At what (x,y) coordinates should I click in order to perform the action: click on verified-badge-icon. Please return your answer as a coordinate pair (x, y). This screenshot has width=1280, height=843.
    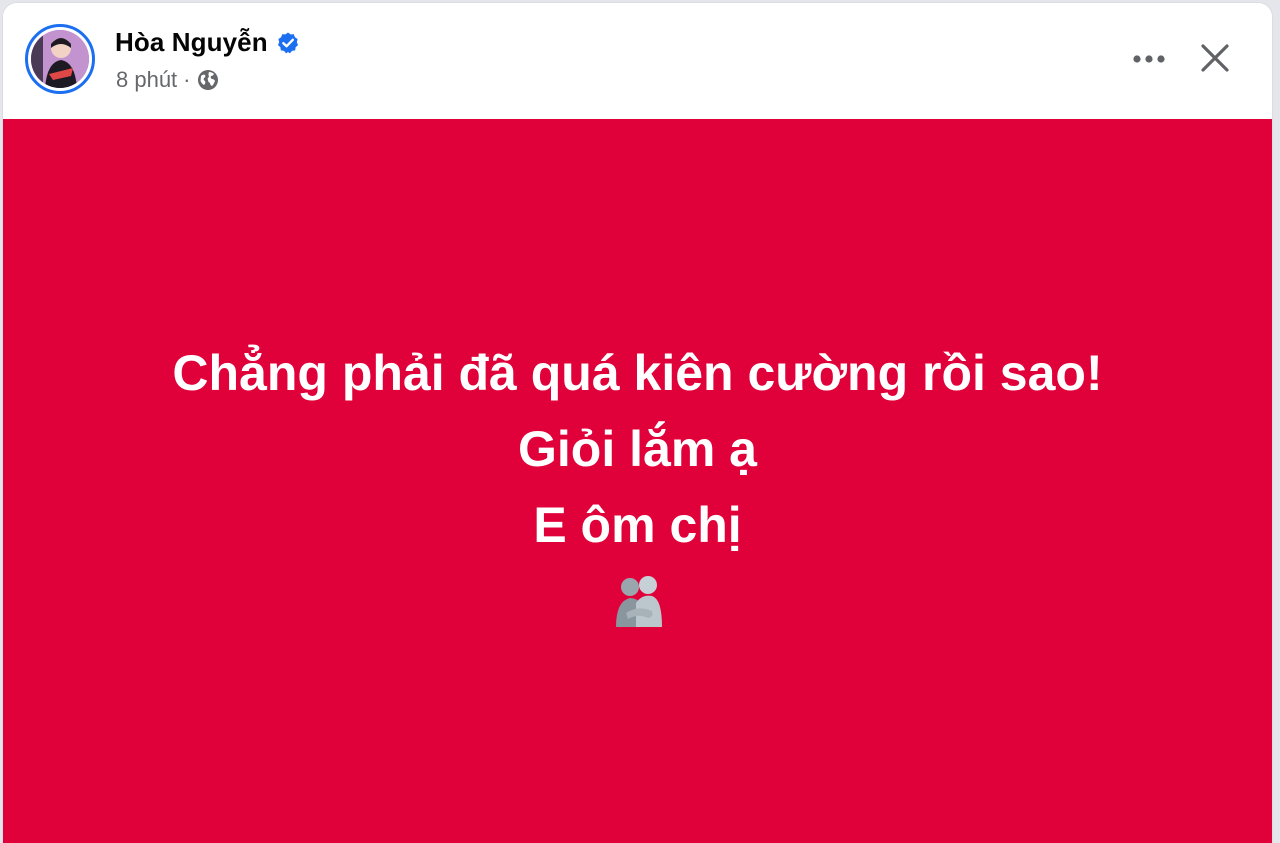
    Looking at the image, I should click on (288, 43).